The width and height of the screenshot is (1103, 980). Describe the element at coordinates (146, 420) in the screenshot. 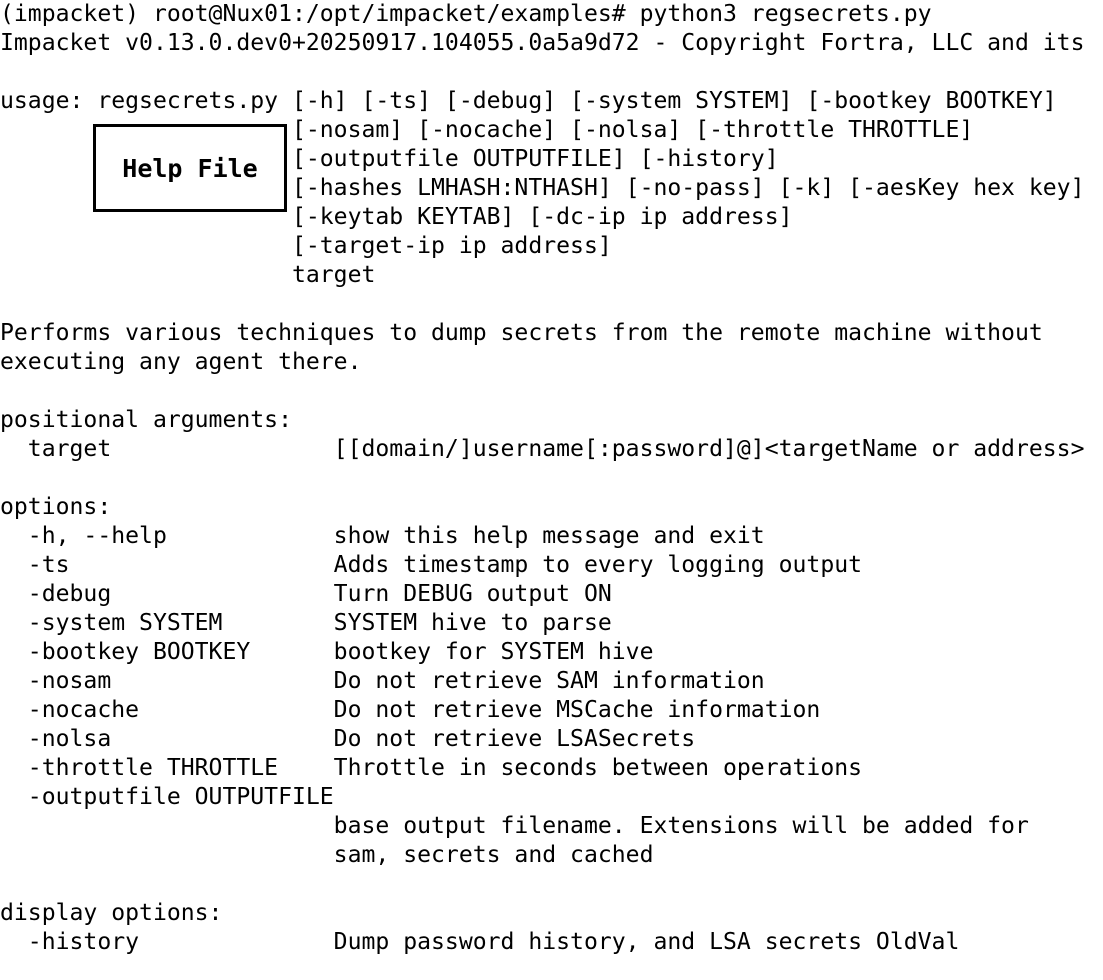

I see `terminal-line: positional arguments:` at that location.